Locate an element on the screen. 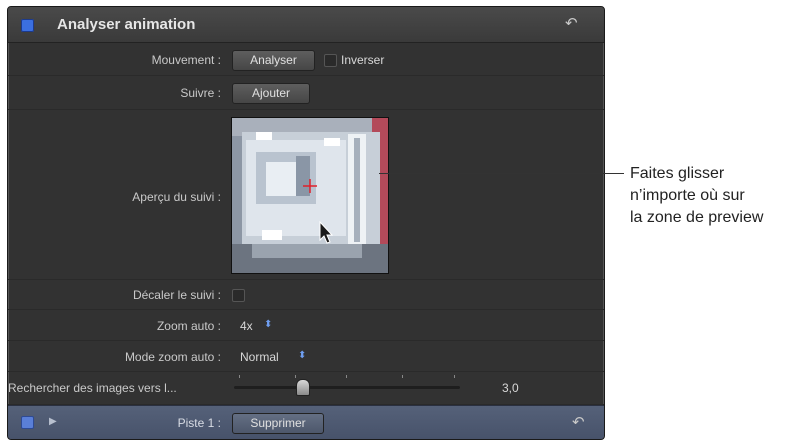 This screenshot has width=801, height=448. invert-checkbox is located at coordinates (330, 60).